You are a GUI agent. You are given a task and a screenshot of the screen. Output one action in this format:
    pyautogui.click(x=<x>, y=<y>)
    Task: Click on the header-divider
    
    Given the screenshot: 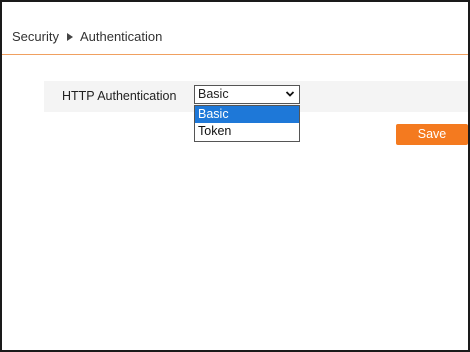 What is the action you would take?
    pyautogui.click(x=235, y=54)
    